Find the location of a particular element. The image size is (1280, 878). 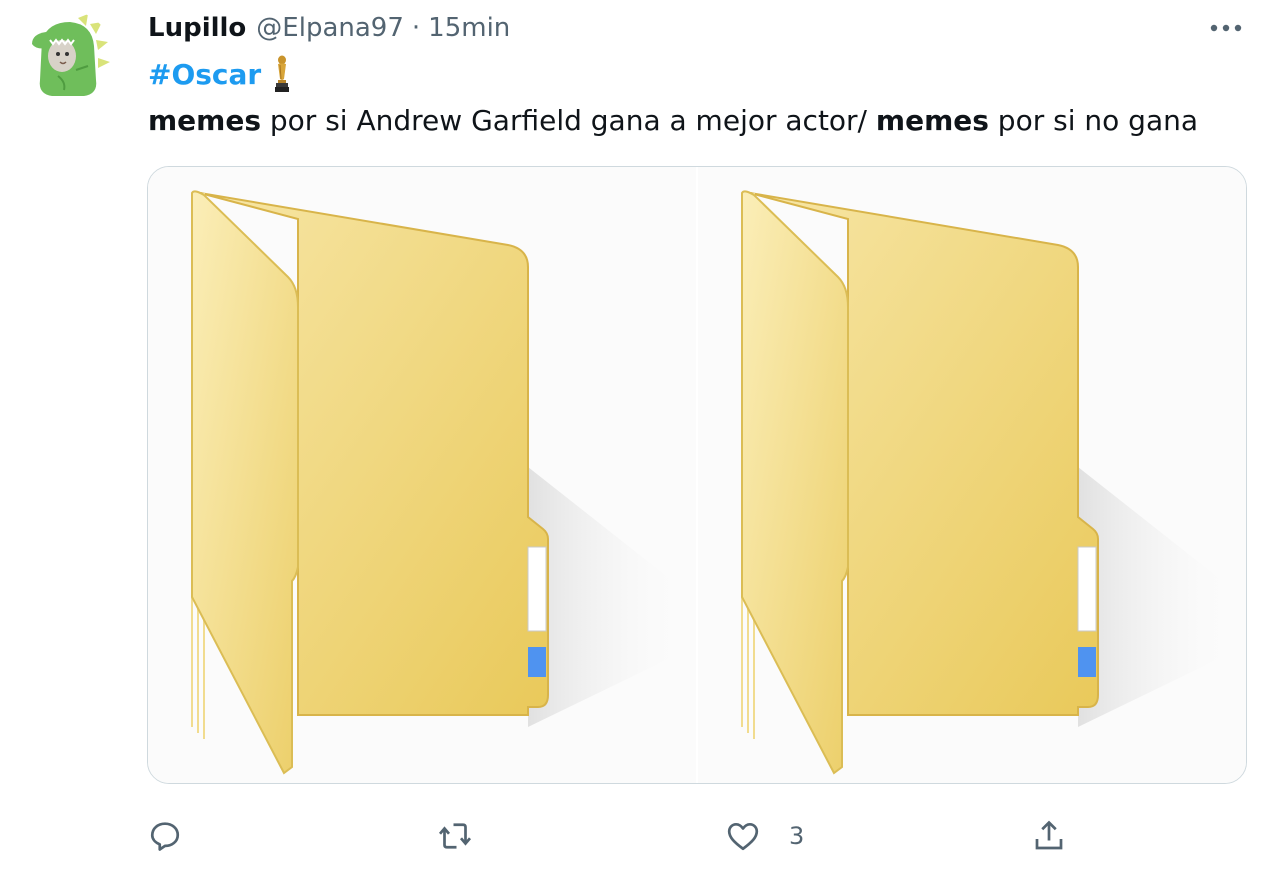

more-icon is located at coordinates (1226, 28).